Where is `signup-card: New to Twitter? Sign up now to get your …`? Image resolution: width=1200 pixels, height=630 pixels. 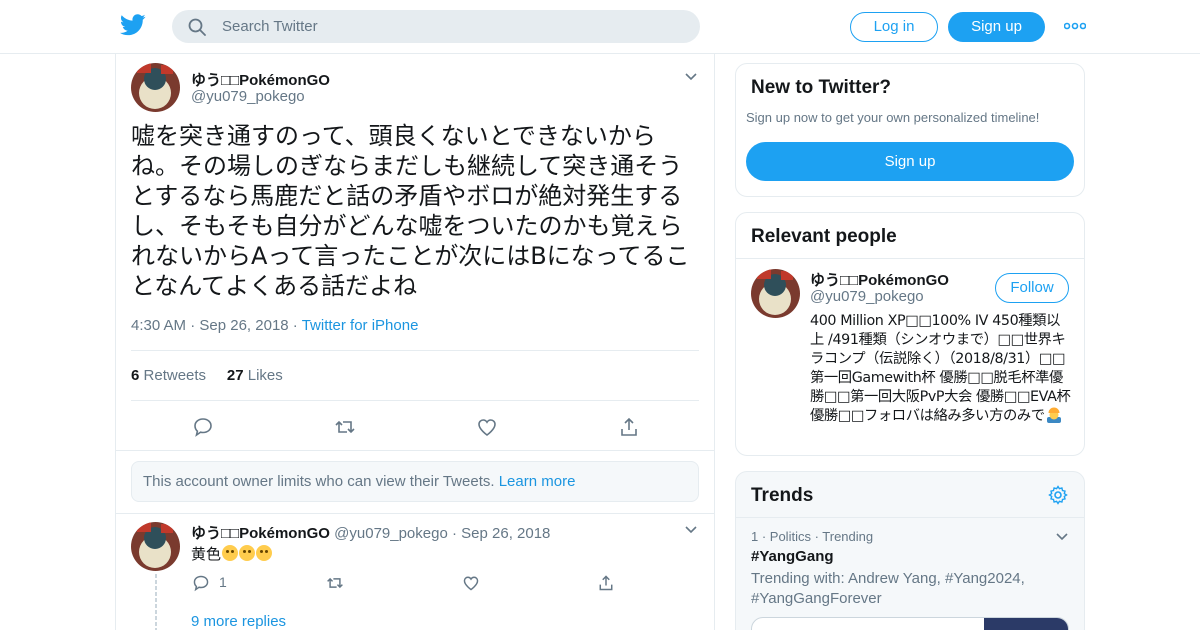 signup-card: New to Twitter? Sign up now to get your … is located at coordinates (910, 130).